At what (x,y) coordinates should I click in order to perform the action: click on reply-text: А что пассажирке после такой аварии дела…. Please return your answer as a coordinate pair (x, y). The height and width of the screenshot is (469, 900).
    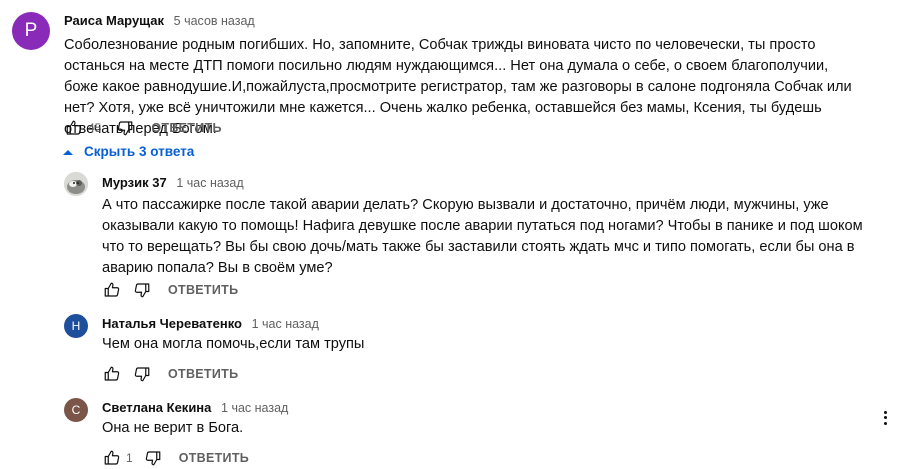
    Looking at the image, I should click on (482, 236).